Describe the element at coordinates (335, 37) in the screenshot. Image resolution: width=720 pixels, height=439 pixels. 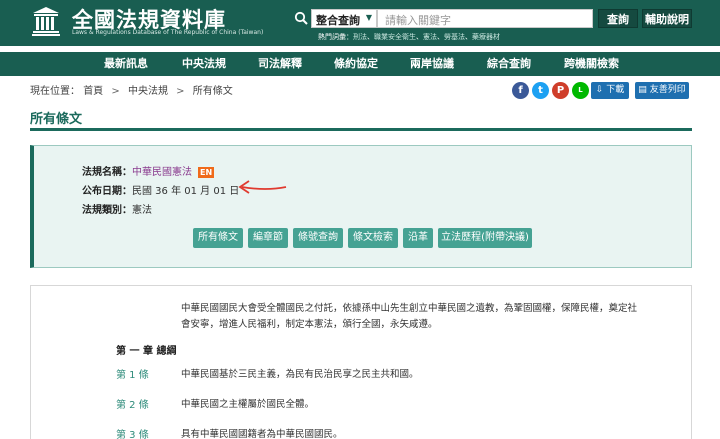
I see `hot-keywords-label: 熱門詞彙：` at that location.